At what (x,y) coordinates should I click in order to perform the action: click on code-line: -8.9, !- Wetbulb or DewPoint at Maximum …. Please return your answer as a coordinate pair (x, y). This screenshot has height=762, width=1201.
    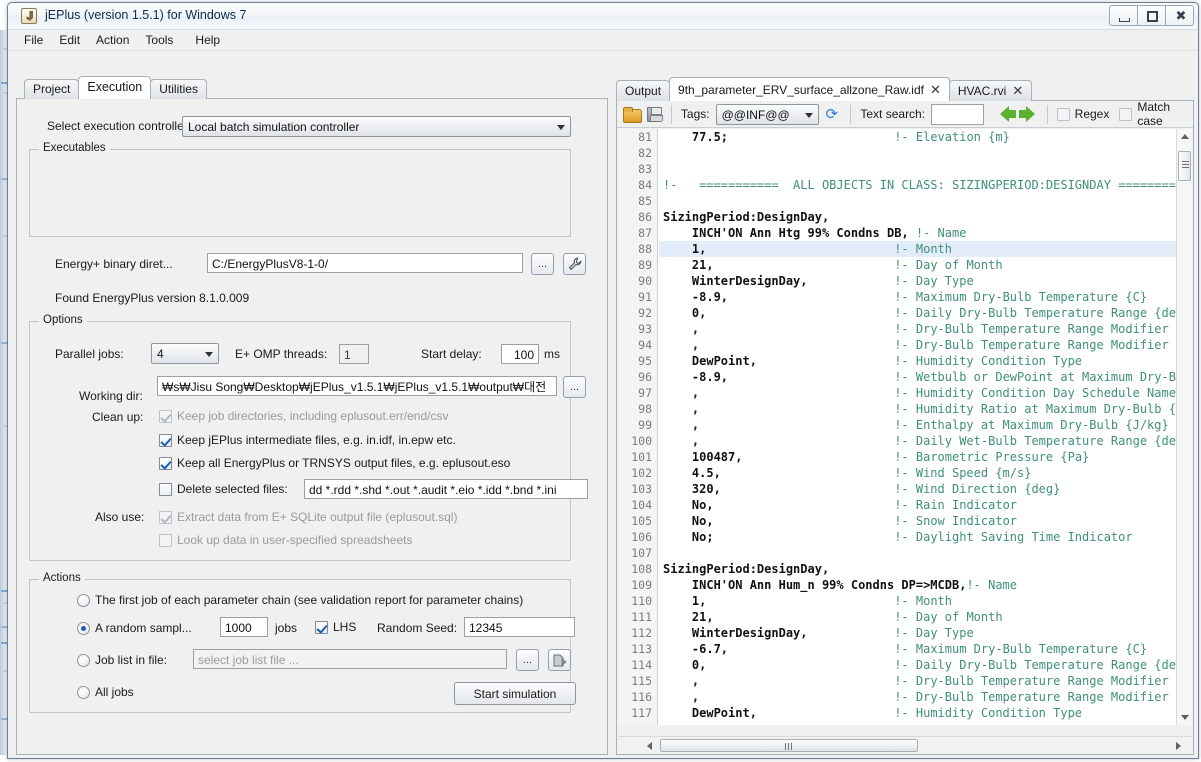
    Looking at the image, I should click on (917, 377).